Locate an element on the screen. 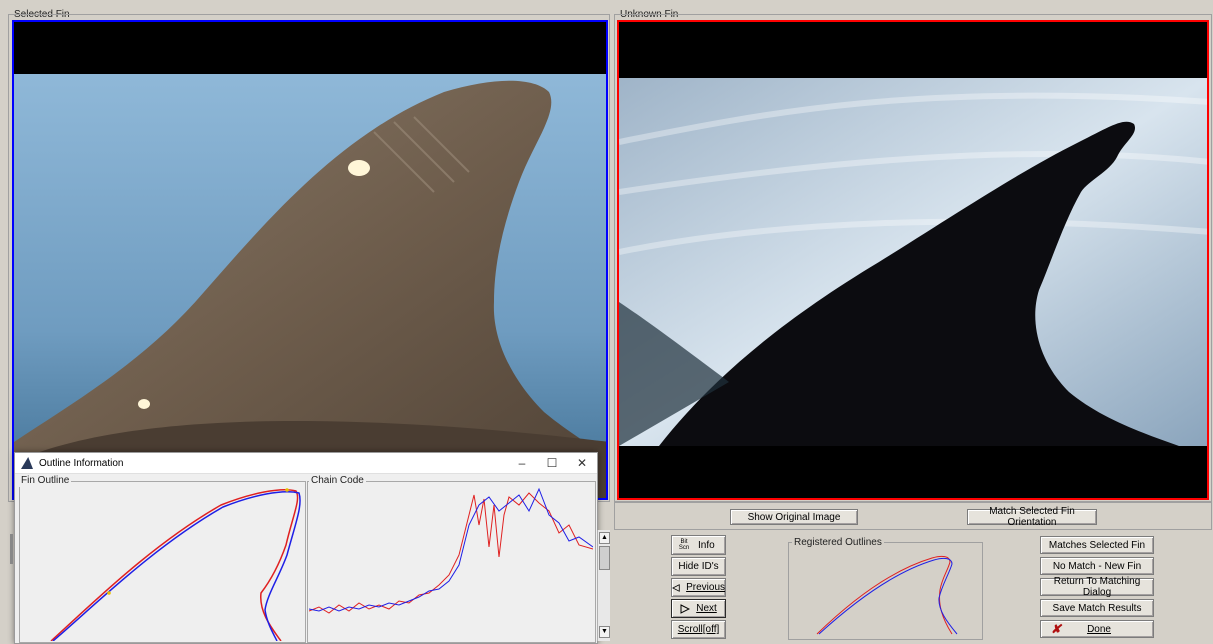  show-original-image-button: Show Original Image is located at coordinates (794, 517).